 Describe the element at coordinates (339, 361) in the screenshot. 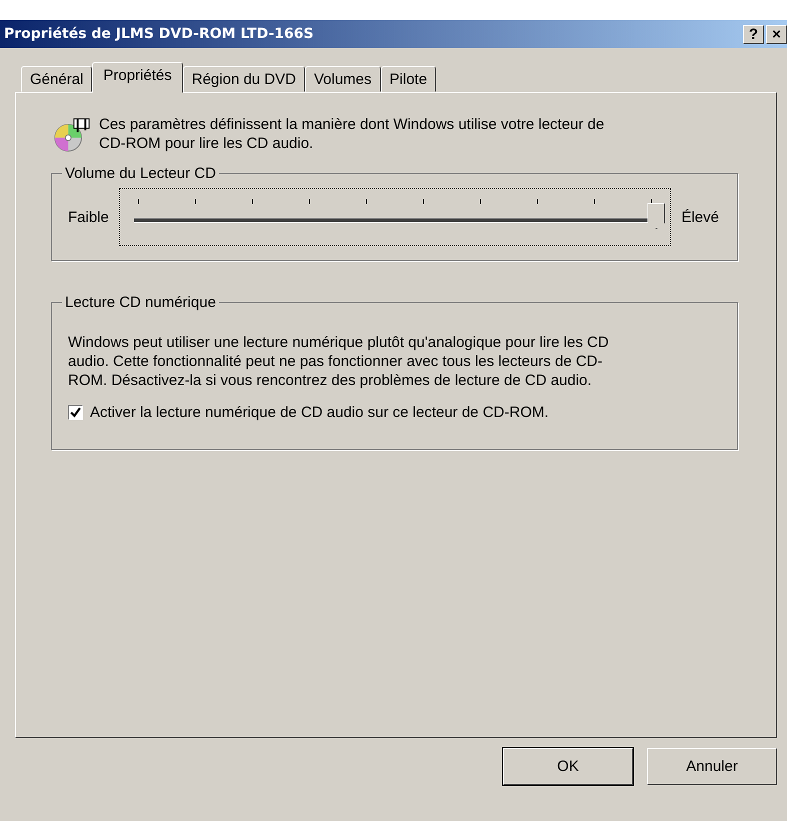

I see `description-text: Windows peut utiliser une lecture numérique plutôt qu'analogique pour lire les CD audio. Cette fonctionnalité peut ne pas fonctionner avec tous les lecteurs de CD-ROM. Désactivez-la si vous rencontrez des problèmes de lecture de CD audio.` at that location.